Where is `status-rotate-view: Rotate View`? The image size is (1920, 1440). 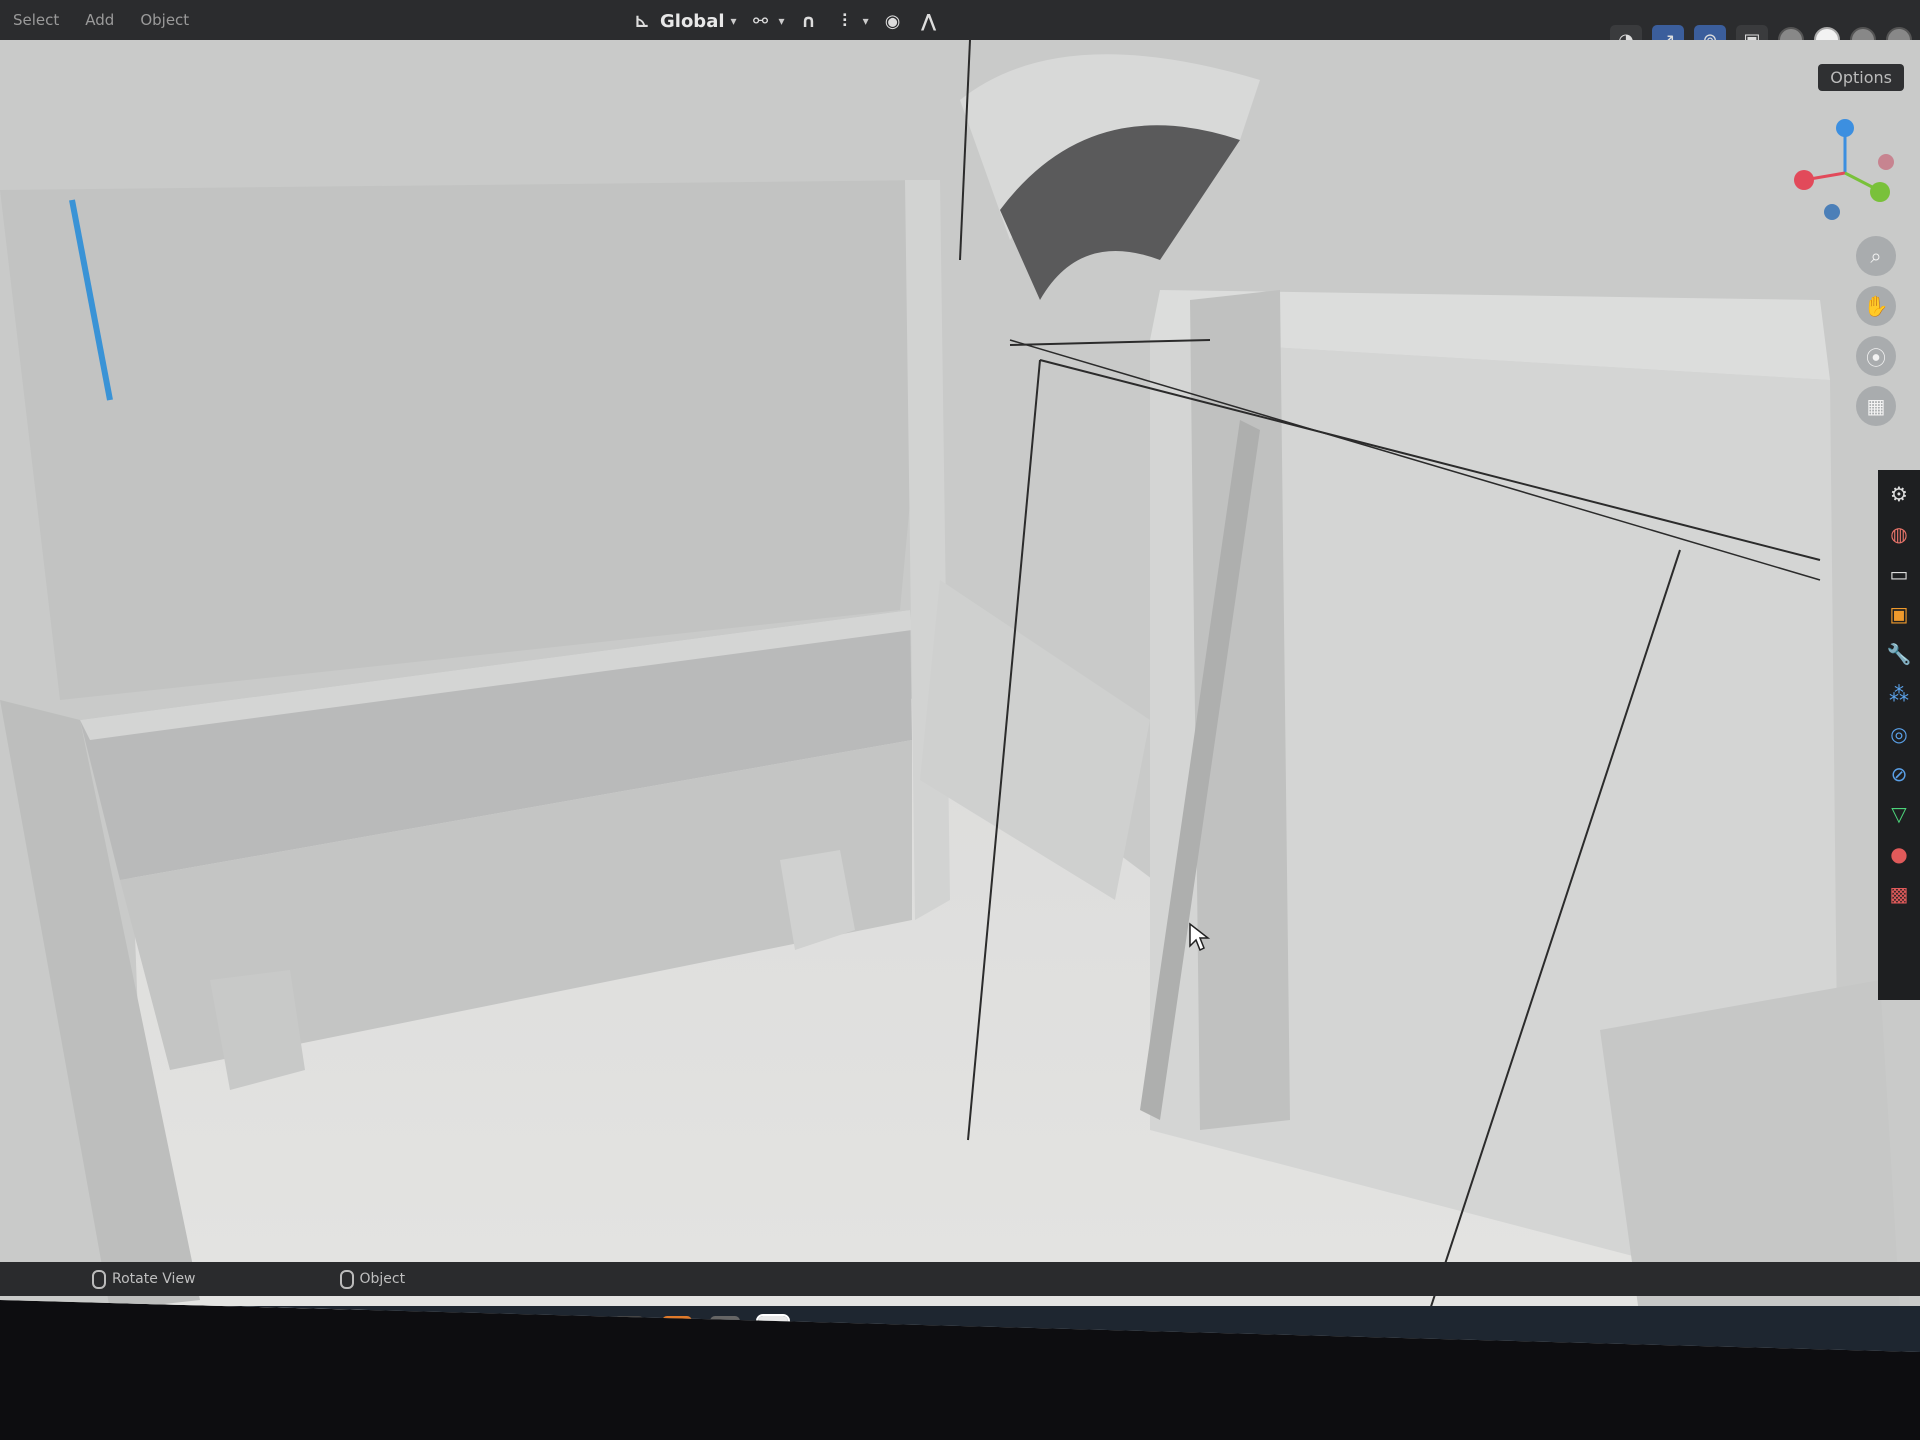
status-rotate-view: Rotate View is located at coordinates (144, 1279).